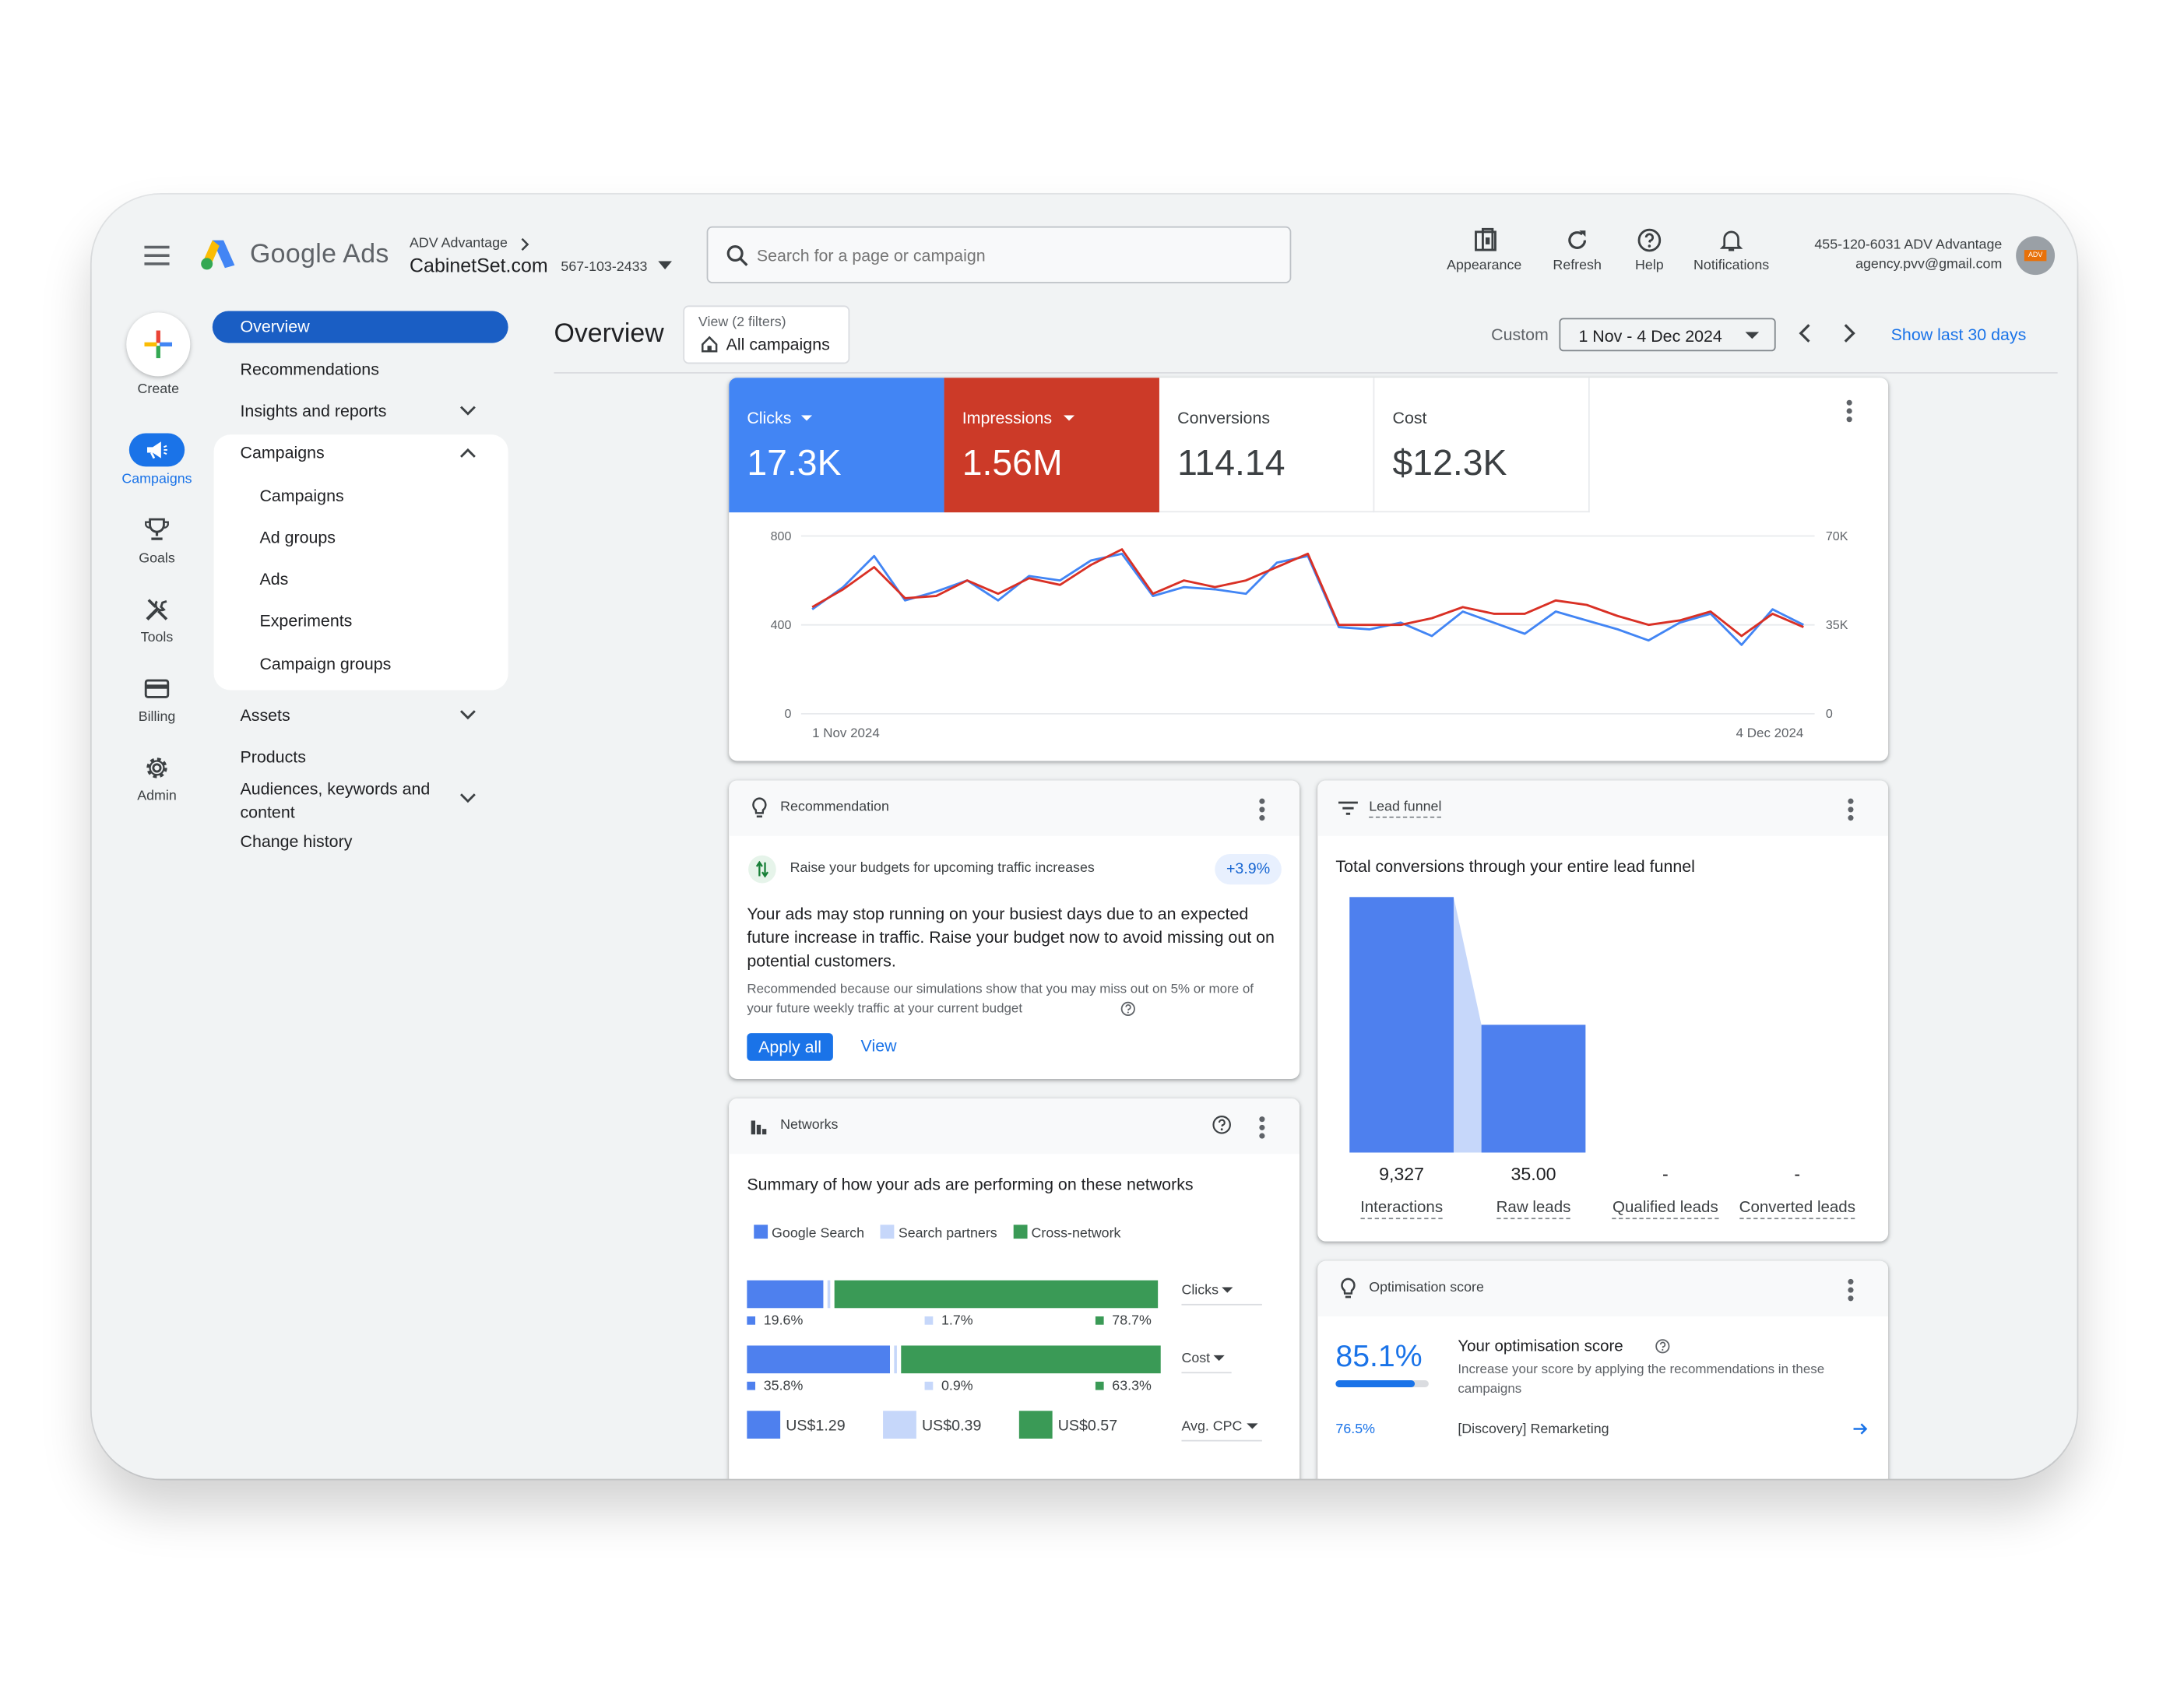  What do you see at coordinates (947, 1234) in the screenshot?
I see `legend-search-partners: Search partners` at bounding box center [947, 1234].